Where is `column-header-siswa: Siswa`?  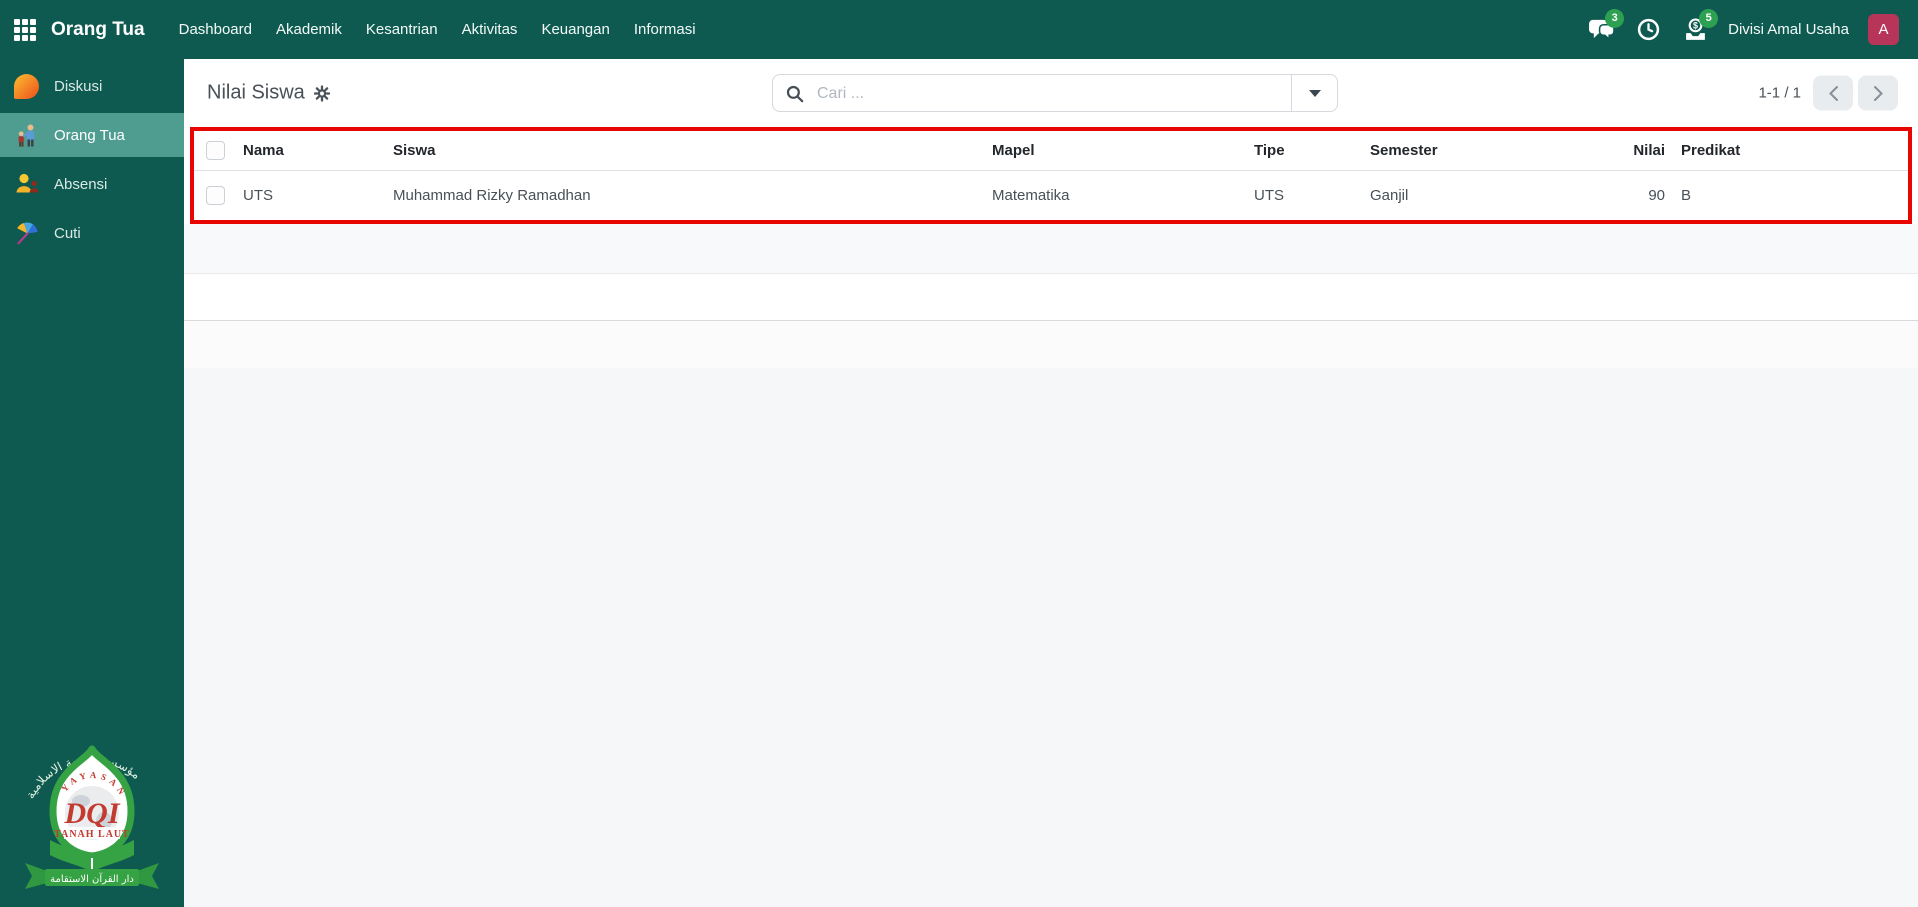
column-header-siswa: Siswa is located at coordinates (688, 151).